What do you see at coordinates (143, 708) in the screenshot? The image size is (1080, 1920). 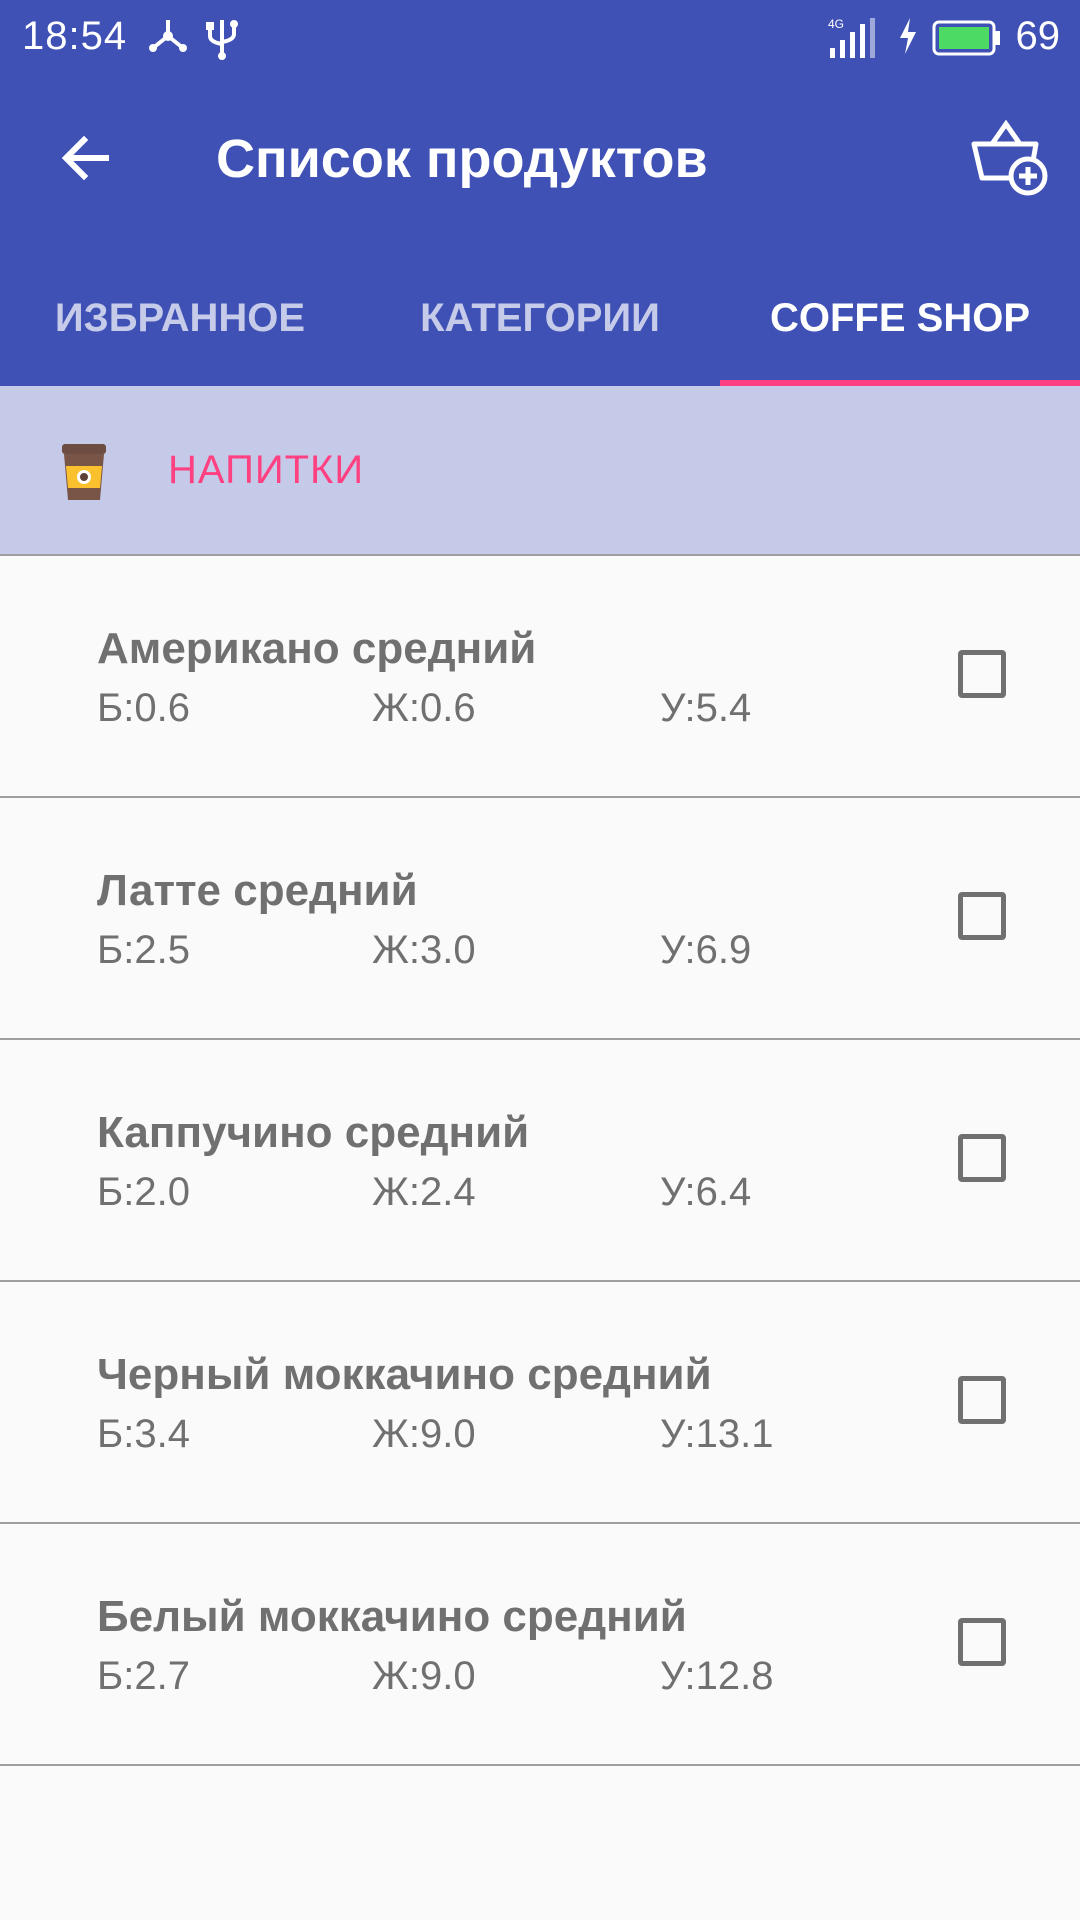 I see `product-protein: Б:0.6` at bounding box center [143, 708].